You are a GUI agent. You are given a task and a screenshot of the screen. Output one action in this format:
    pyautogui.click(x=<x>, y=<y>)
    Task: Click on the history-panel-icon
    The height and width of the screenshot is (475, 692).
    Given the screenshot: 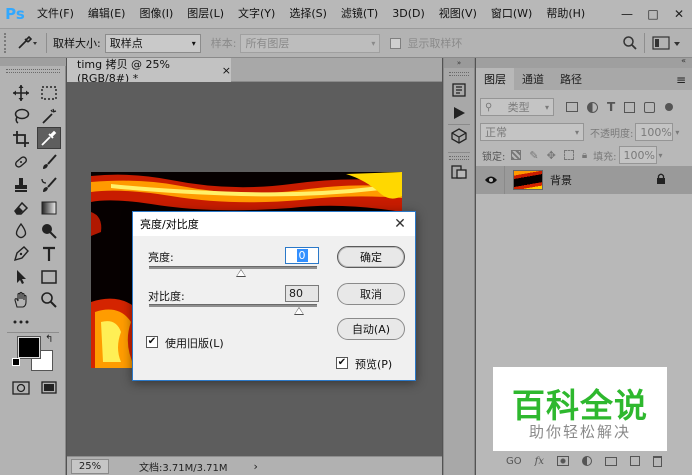 What is the action you would take?
    pyautogui.click(x=459, y=91)
    